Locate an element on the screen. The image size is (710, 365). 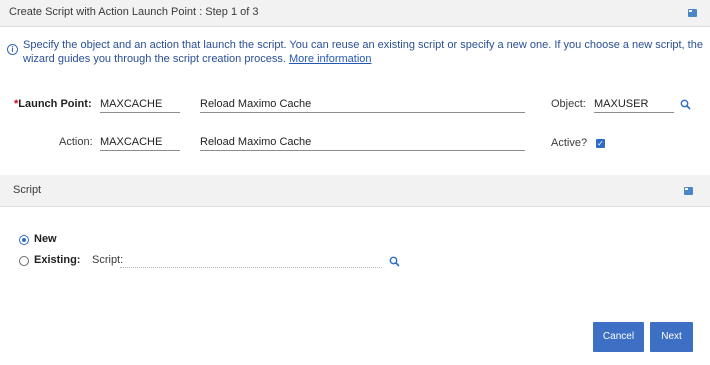
existing-option-label: Existing: is located at coordinates (57, 260).